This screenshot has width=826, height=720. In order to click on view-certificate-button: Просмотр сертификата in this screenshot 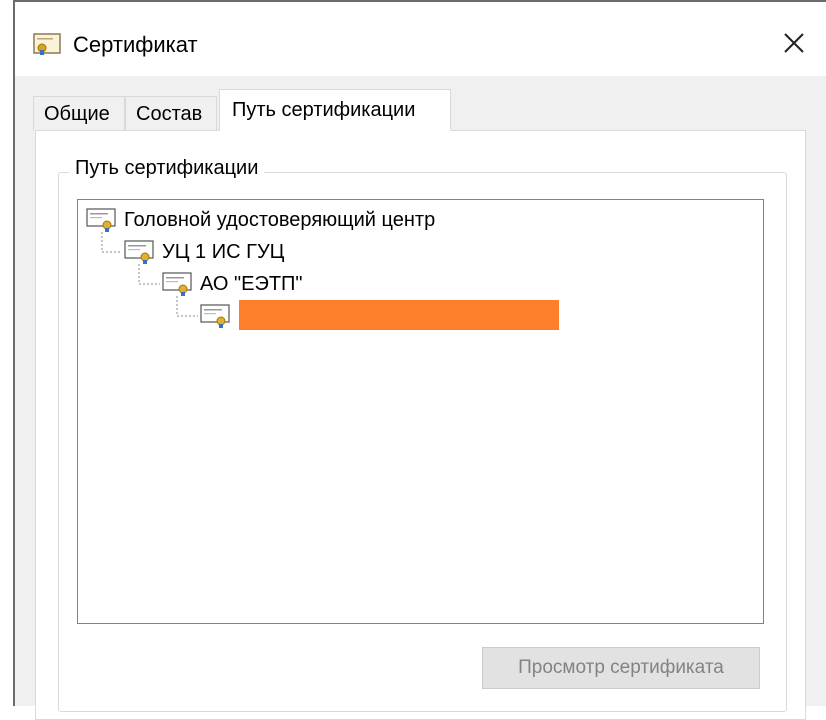, I will do `click(621, 668)`.